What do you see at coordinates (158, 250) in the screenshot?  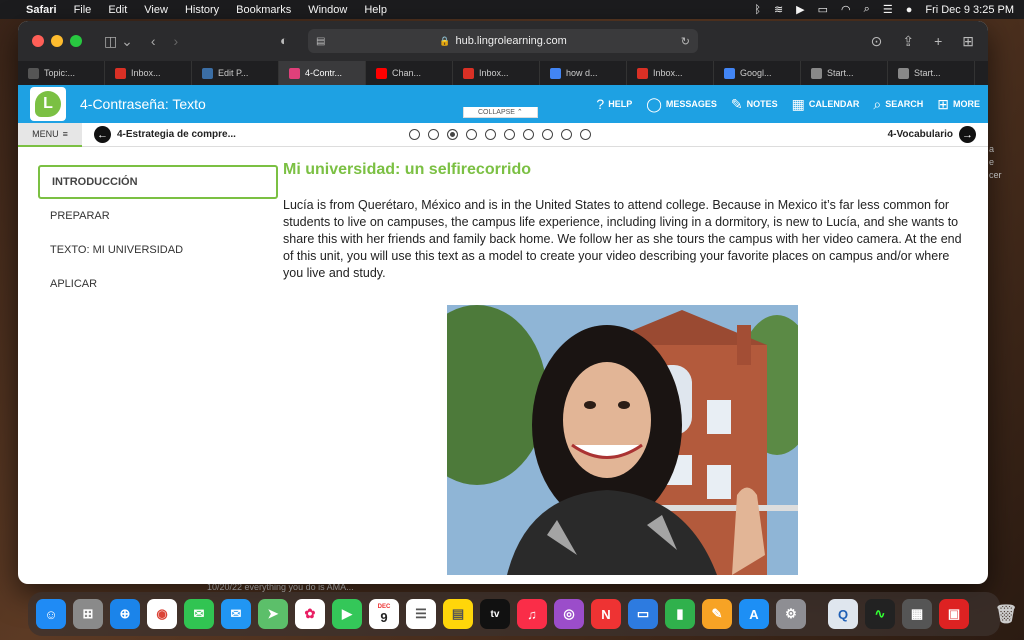 I see `sidebar-item-texto: TEXTO: MI UNIVERSIDAD` at bounding box center [158, 250].